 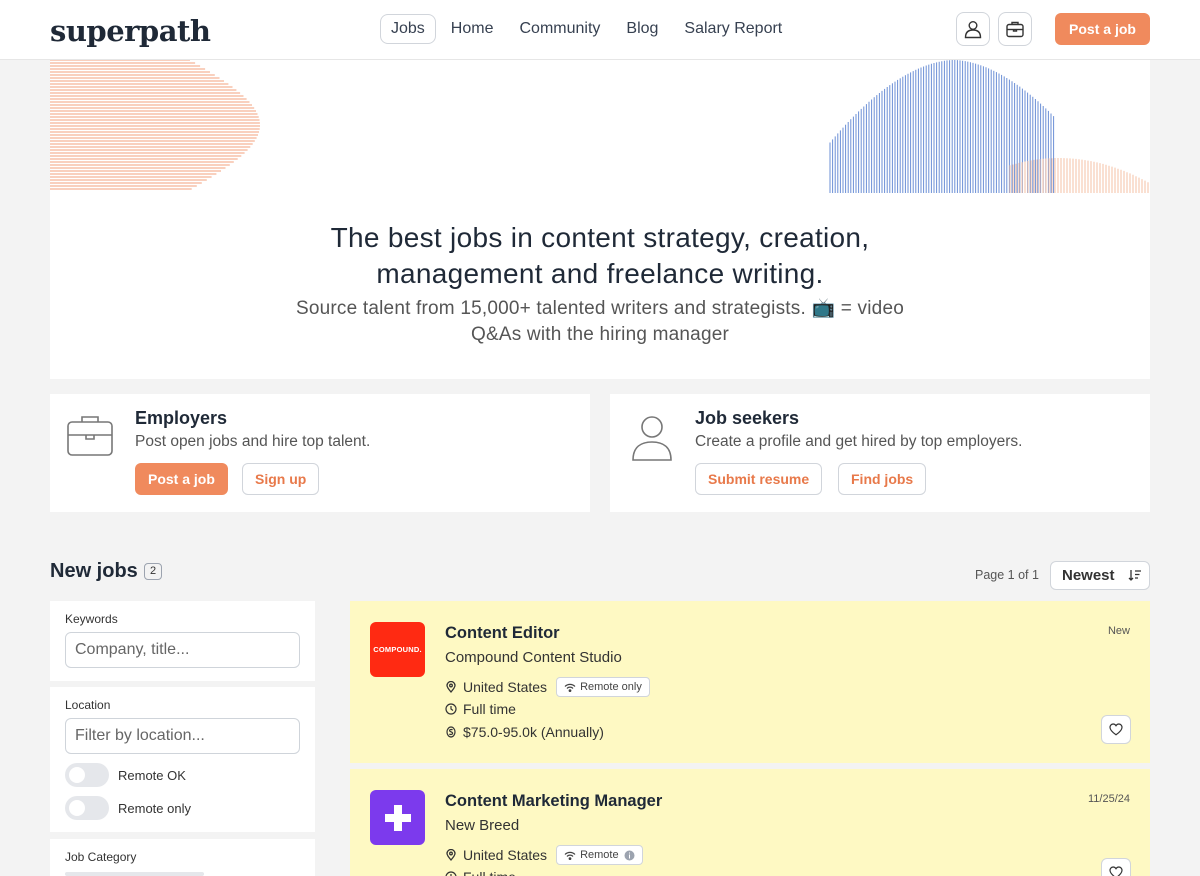 I want to click on job-date: New, so click(x=1118, y=631).